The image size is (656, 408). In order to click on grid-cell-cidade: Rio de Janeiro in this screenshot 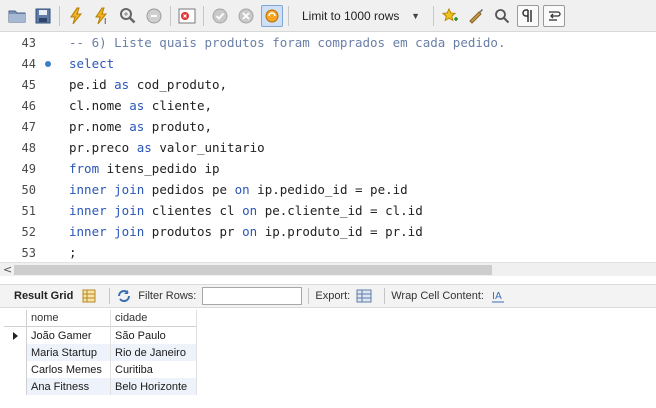, I will do `click(154, 352)`.